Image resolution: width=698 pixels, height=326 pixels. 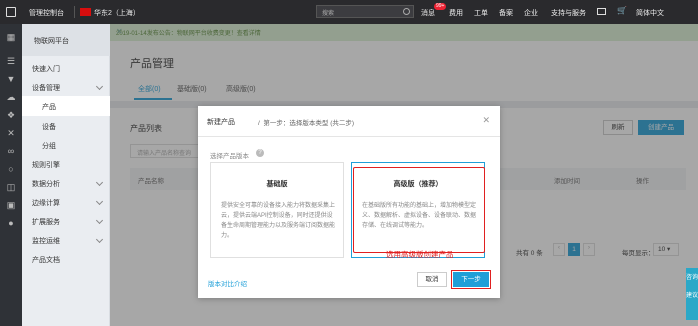 I want to click on sidebar-header: 物联网平台, so click(x=66, y=40).